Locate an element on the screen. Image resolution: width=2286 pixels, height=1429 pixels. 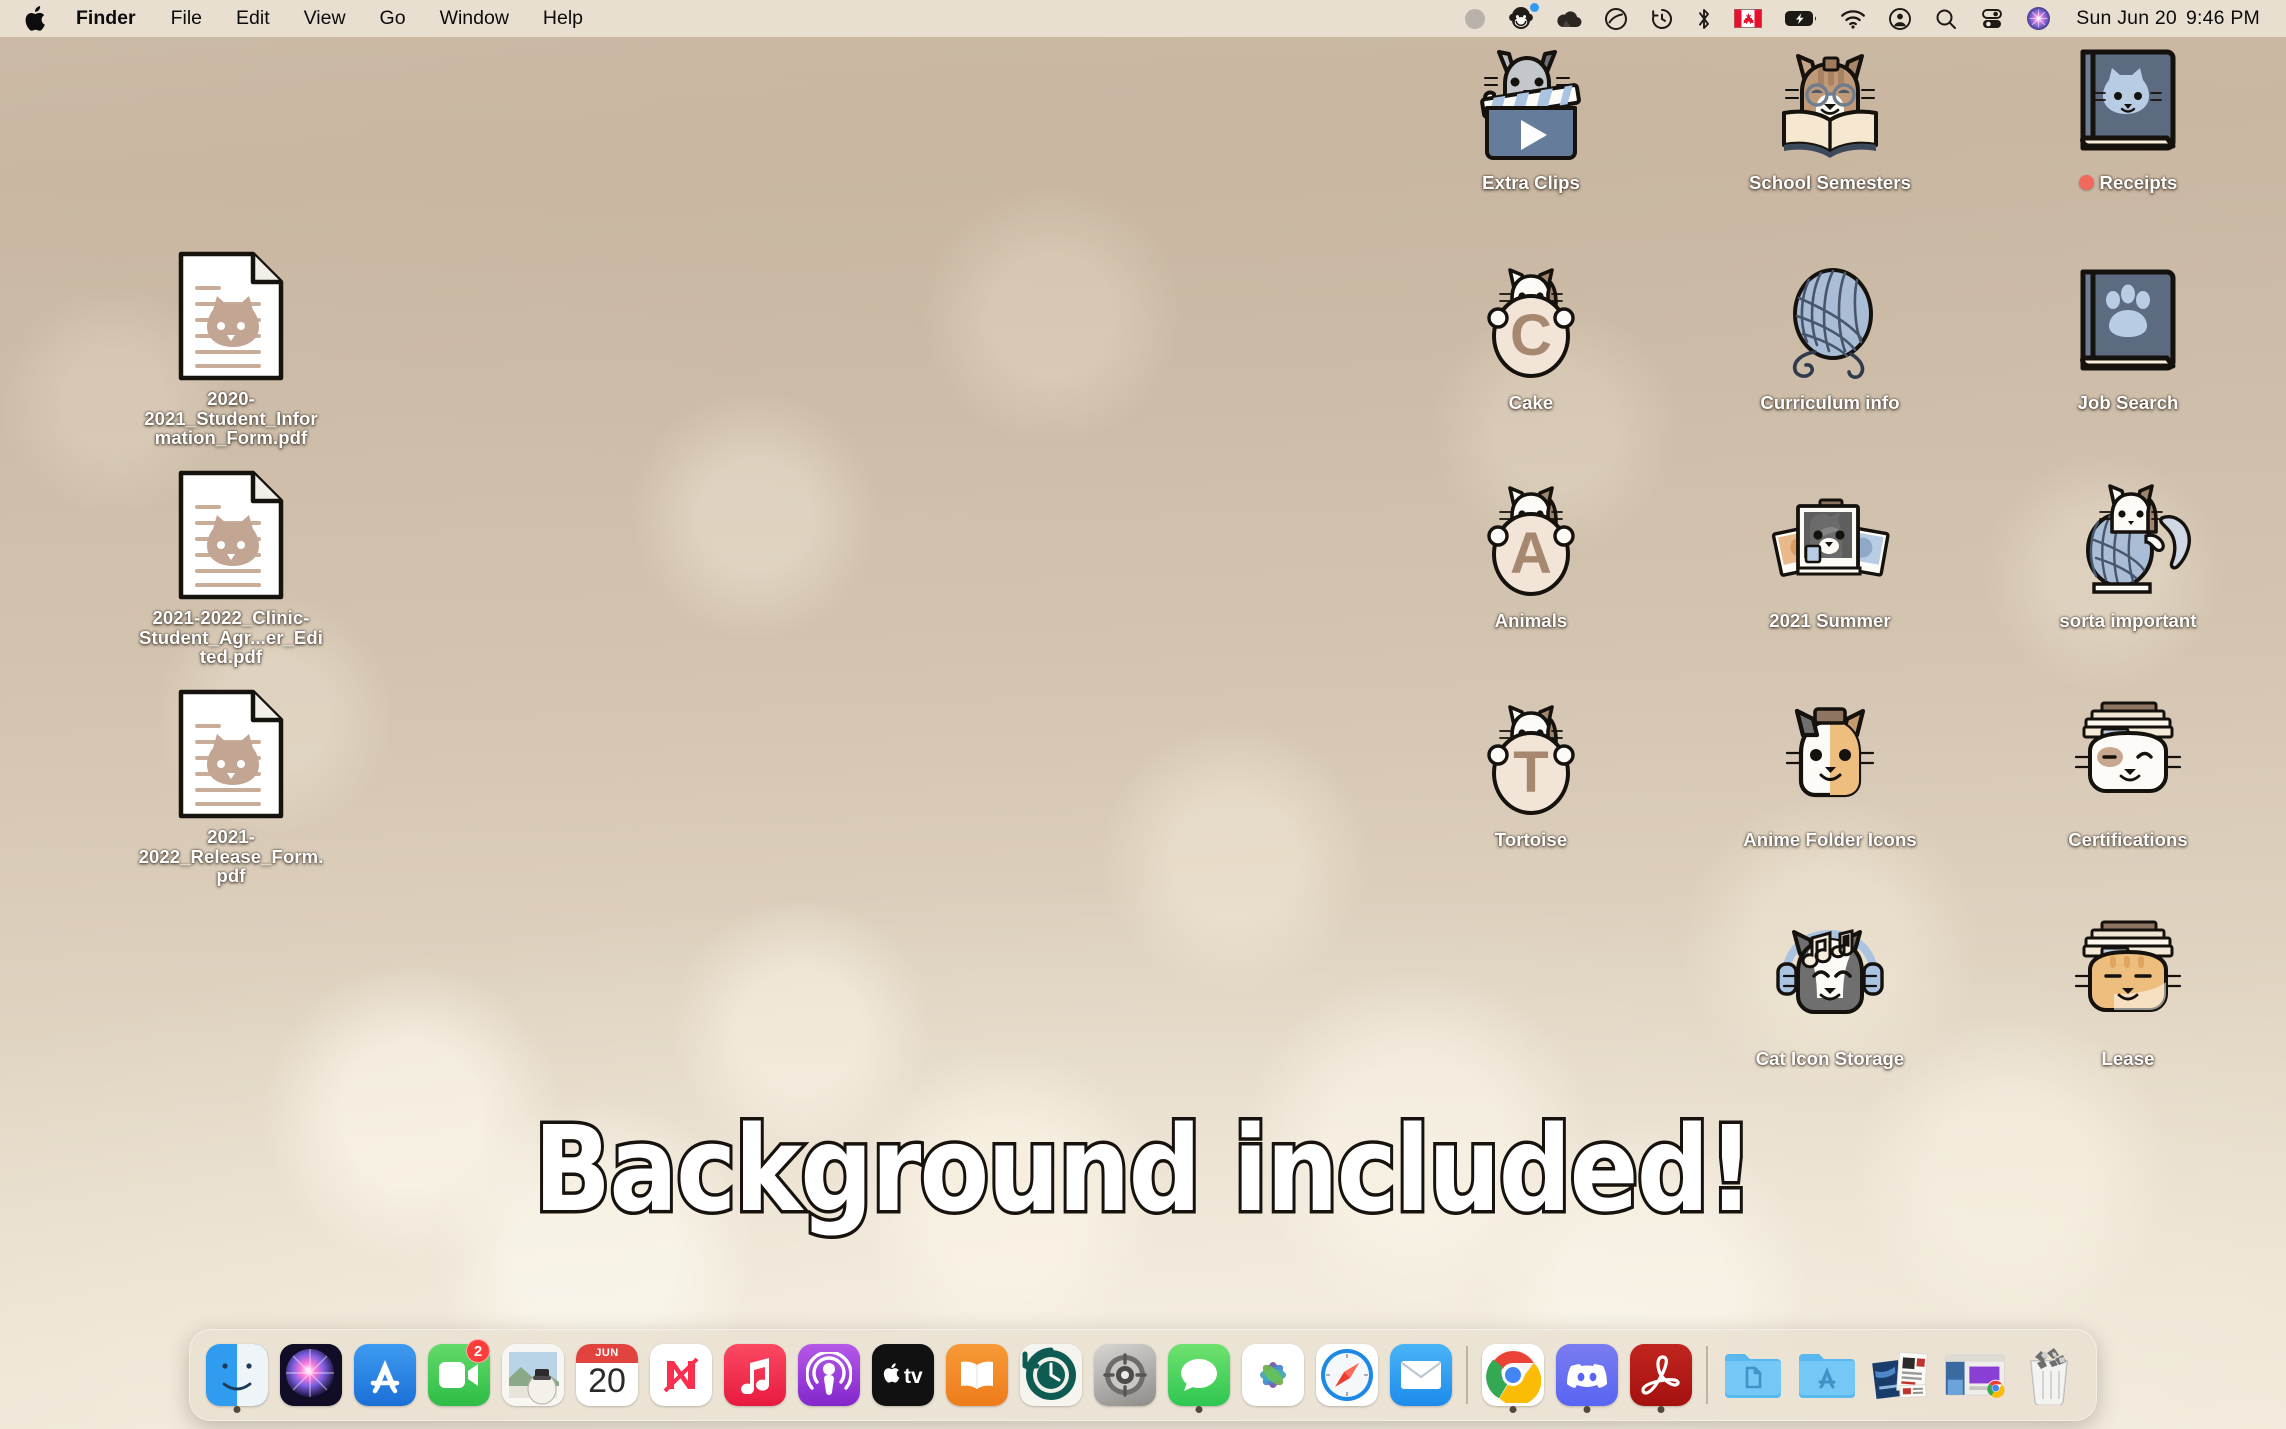
desktop-folder-cake: C Cake is located at coordinates (1531, 335).